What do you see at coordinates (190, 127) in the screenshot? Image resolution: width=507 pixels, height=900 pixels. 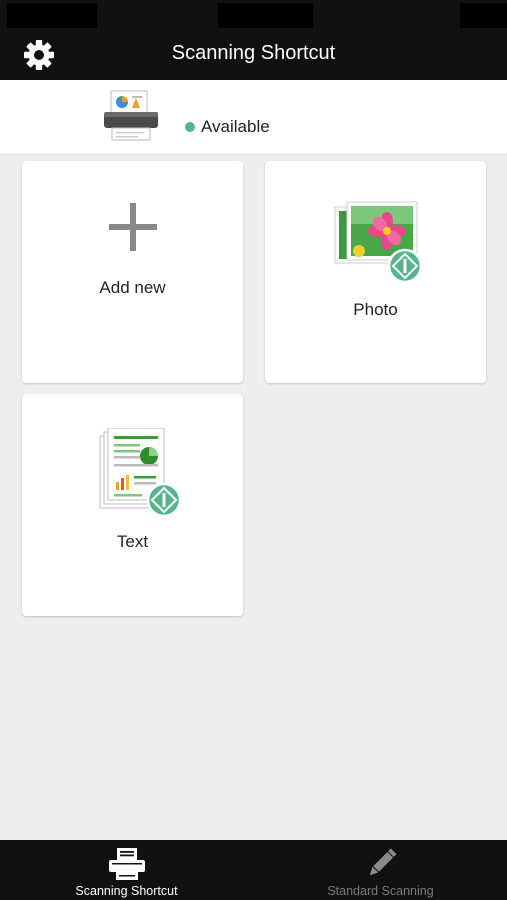 I see `status-indicator-dot` at bounding box center [190, 127].